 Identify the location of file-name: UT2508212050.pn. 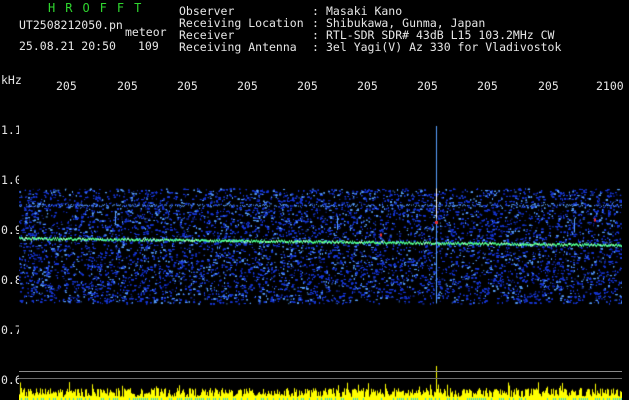
(71, 25).